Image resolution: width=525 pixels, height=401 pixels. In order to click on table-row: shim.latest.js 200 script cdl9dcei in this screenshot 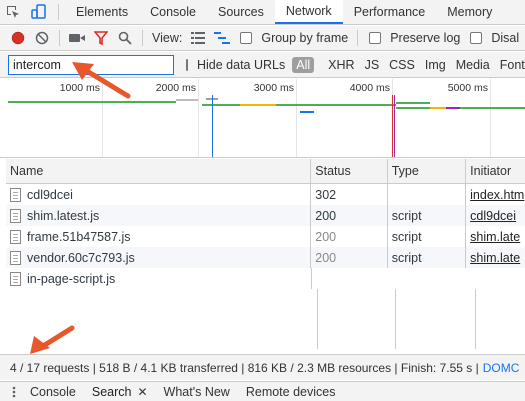, I will do `click(265, 215)`.